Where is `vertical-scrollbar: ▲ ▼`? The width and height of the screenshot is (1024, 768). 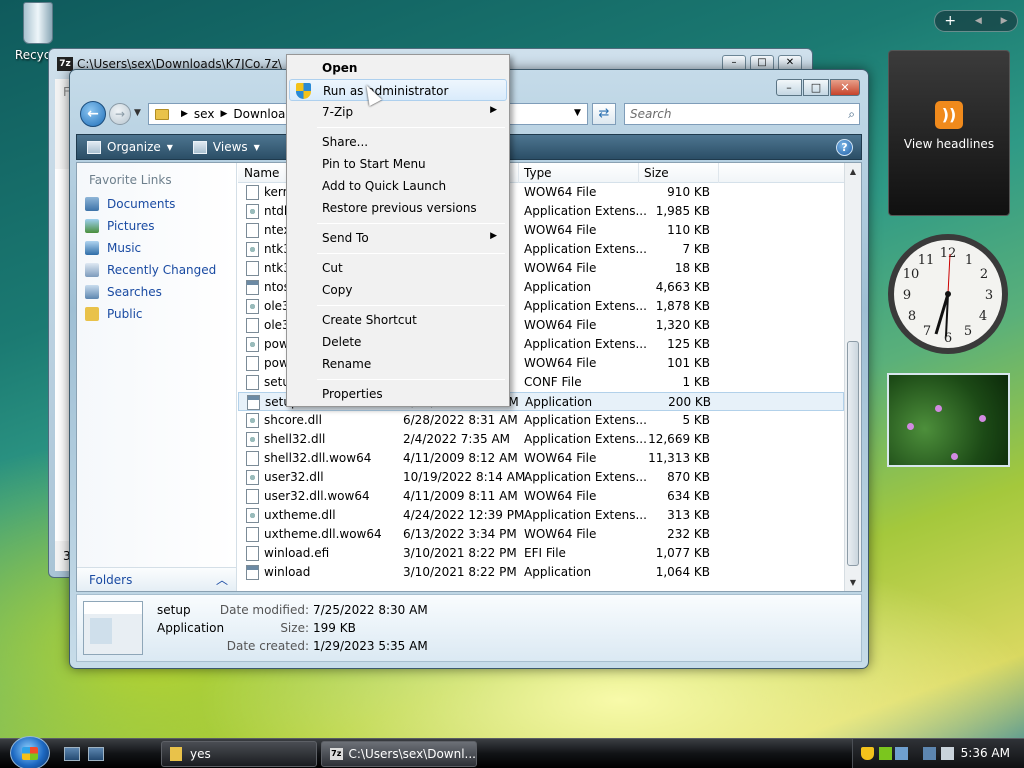
vertical-scrollbar: ▲ ▼ is located at coordinates (852, 377).